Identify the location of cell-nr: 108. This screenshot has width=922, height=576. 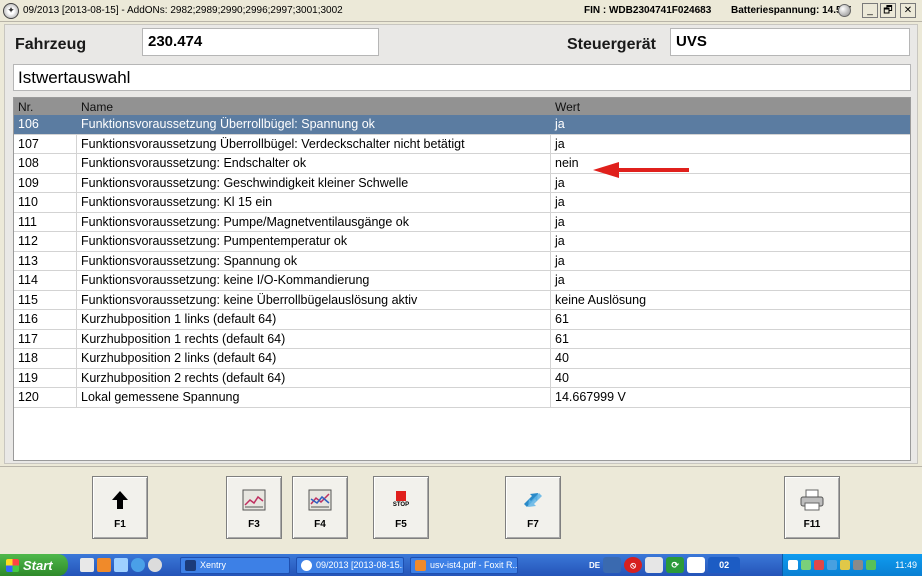
(45, 163).